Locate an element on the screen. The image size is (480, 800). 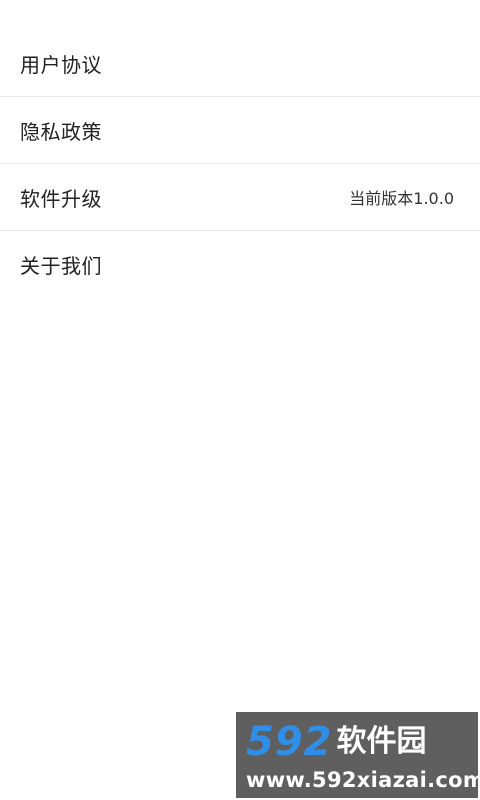
settings-item-about-us: 关于我们 is located at coordinates (240, 264).